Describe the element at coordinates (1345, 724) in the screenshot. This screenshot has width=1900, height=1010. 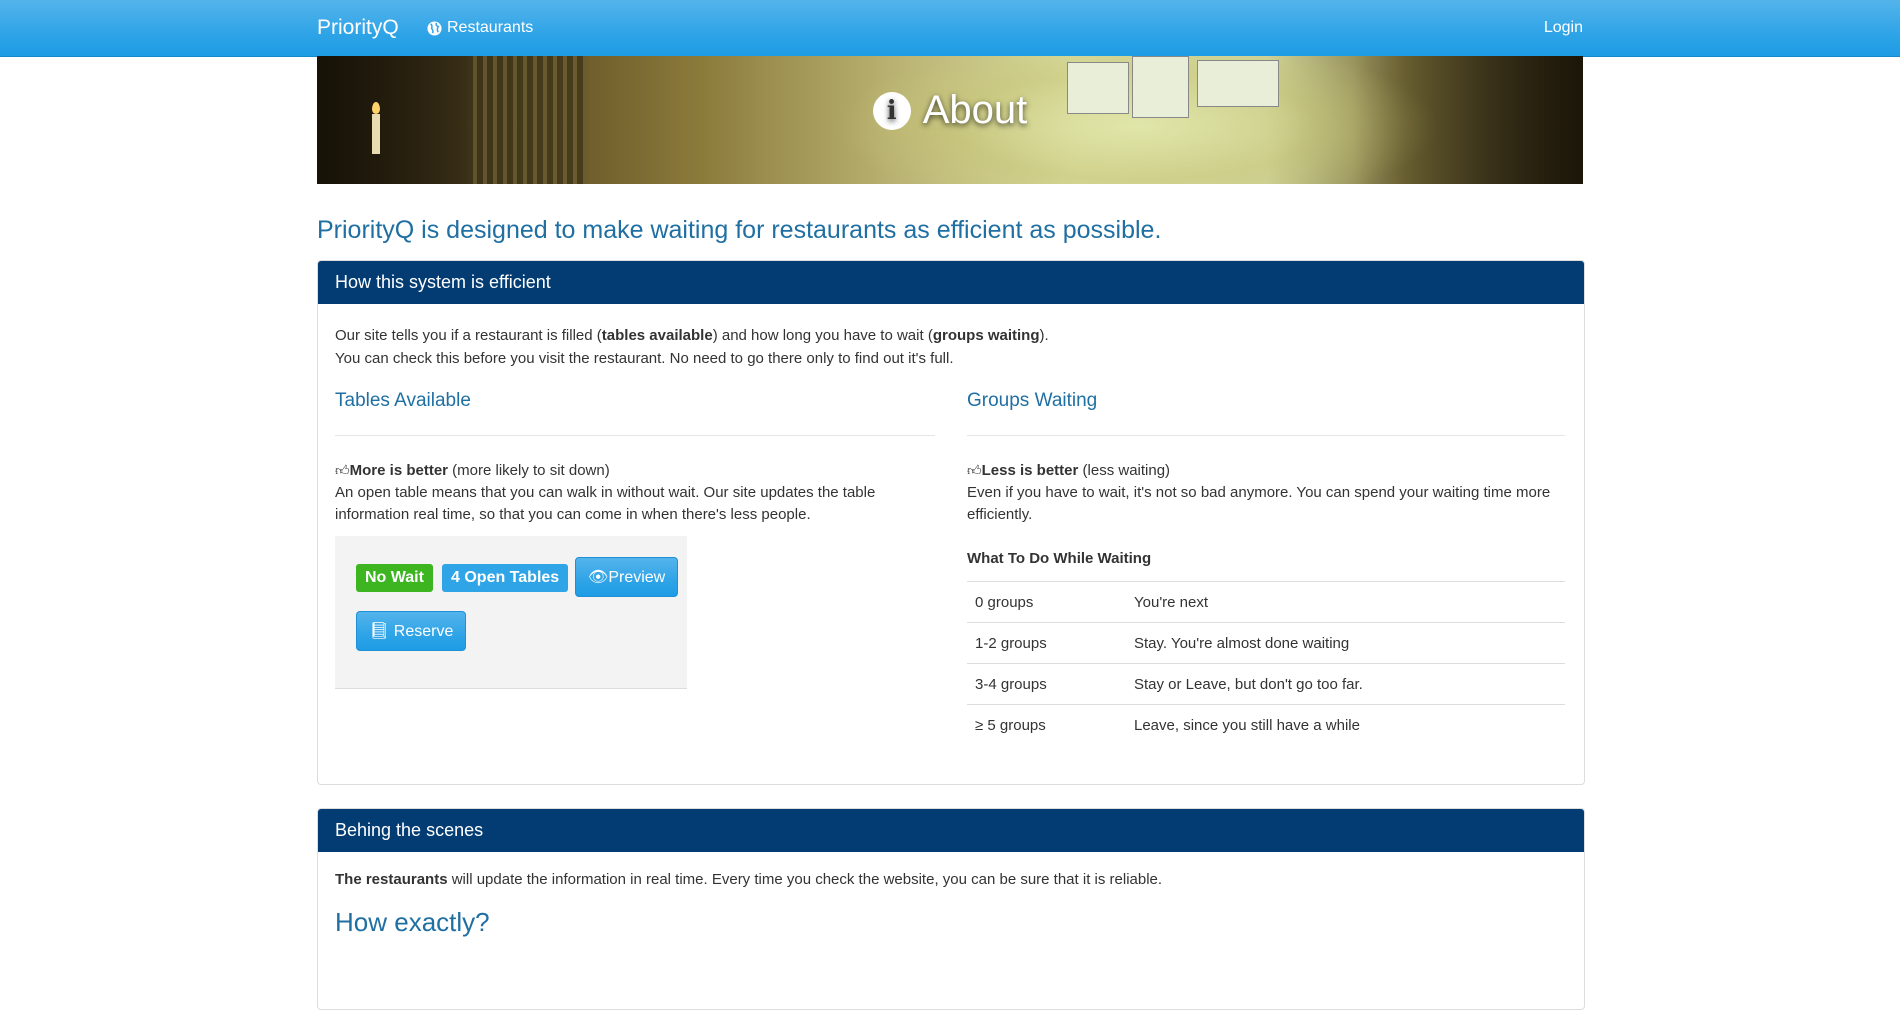
I see `action-cell: Leave, since you still have a while` at that location.